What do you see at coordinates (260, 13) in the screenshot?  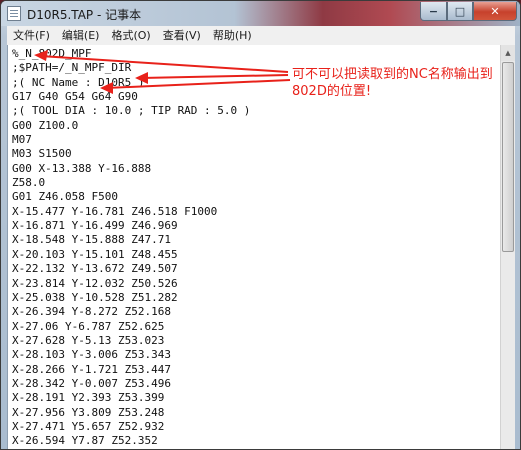 I see `title-bar: D10R5.TAP - 记事本 − □ ✕` at bounding box center [260, 13].